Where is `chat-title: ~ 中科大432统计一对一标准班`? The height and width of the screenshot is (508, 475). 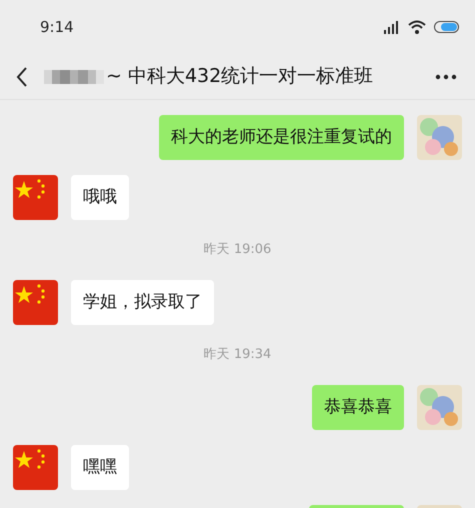 chat-title: ~ 中科大432统计一对一标准班 is located at coordinates (240, 77).